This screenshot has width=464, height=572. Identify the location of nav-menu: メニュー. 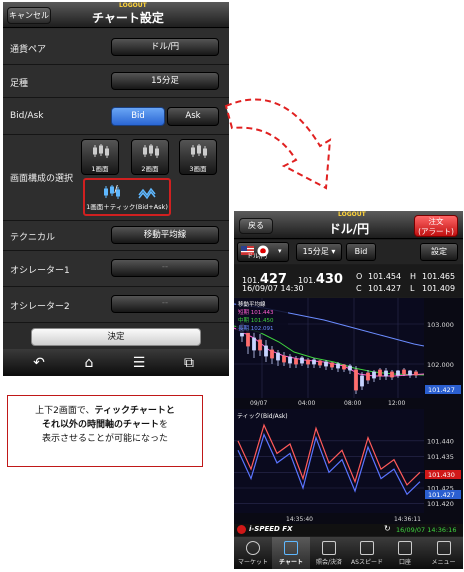
(443, 553).